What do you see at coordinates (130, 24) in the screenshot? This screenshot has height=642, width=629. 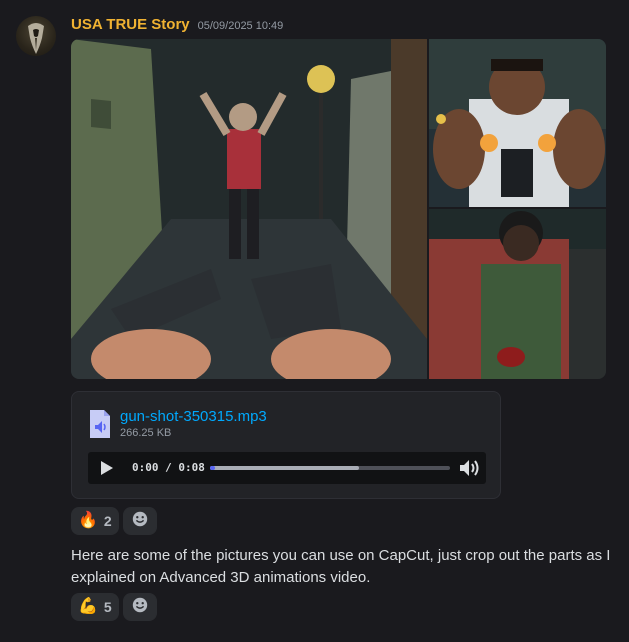 I see `username: USA TRUE Story` at bounding box center [130, 24].